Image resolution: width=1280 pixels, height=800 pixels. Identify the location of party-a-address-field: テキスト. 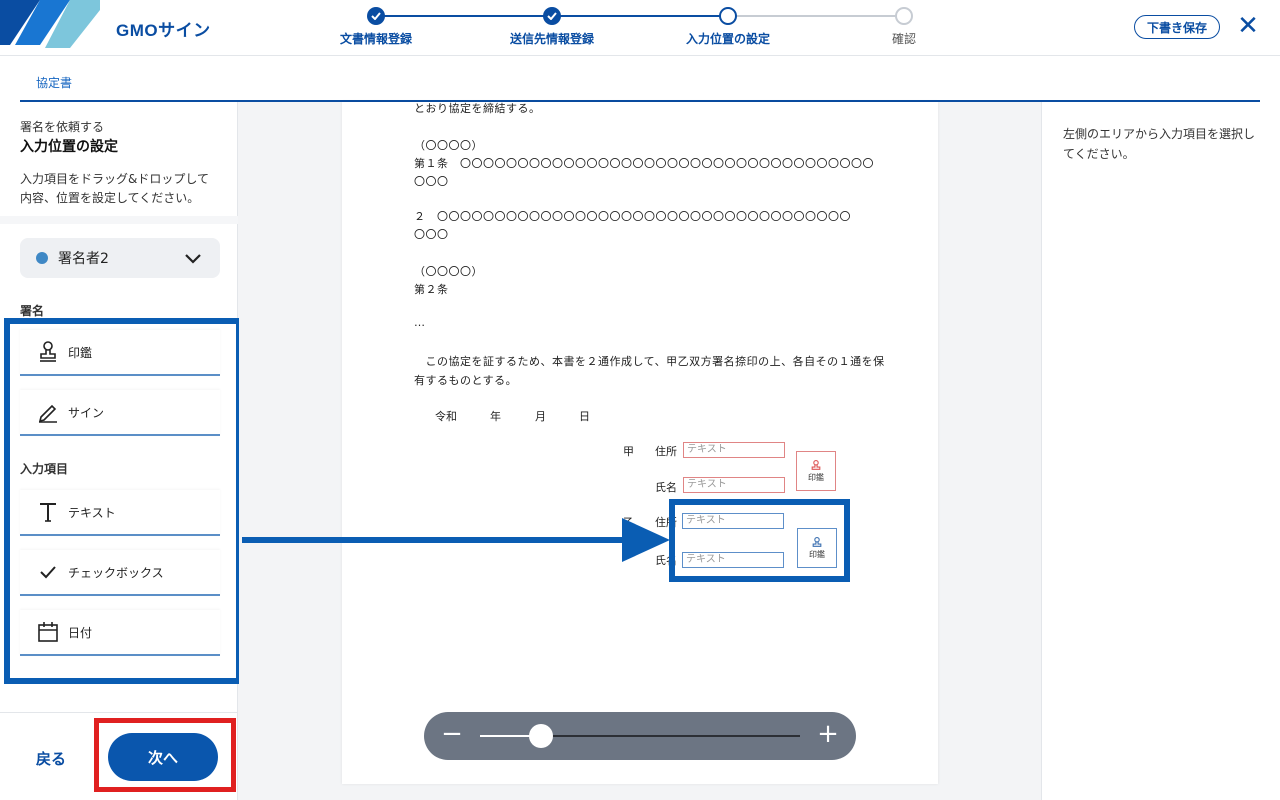
(734, 450).